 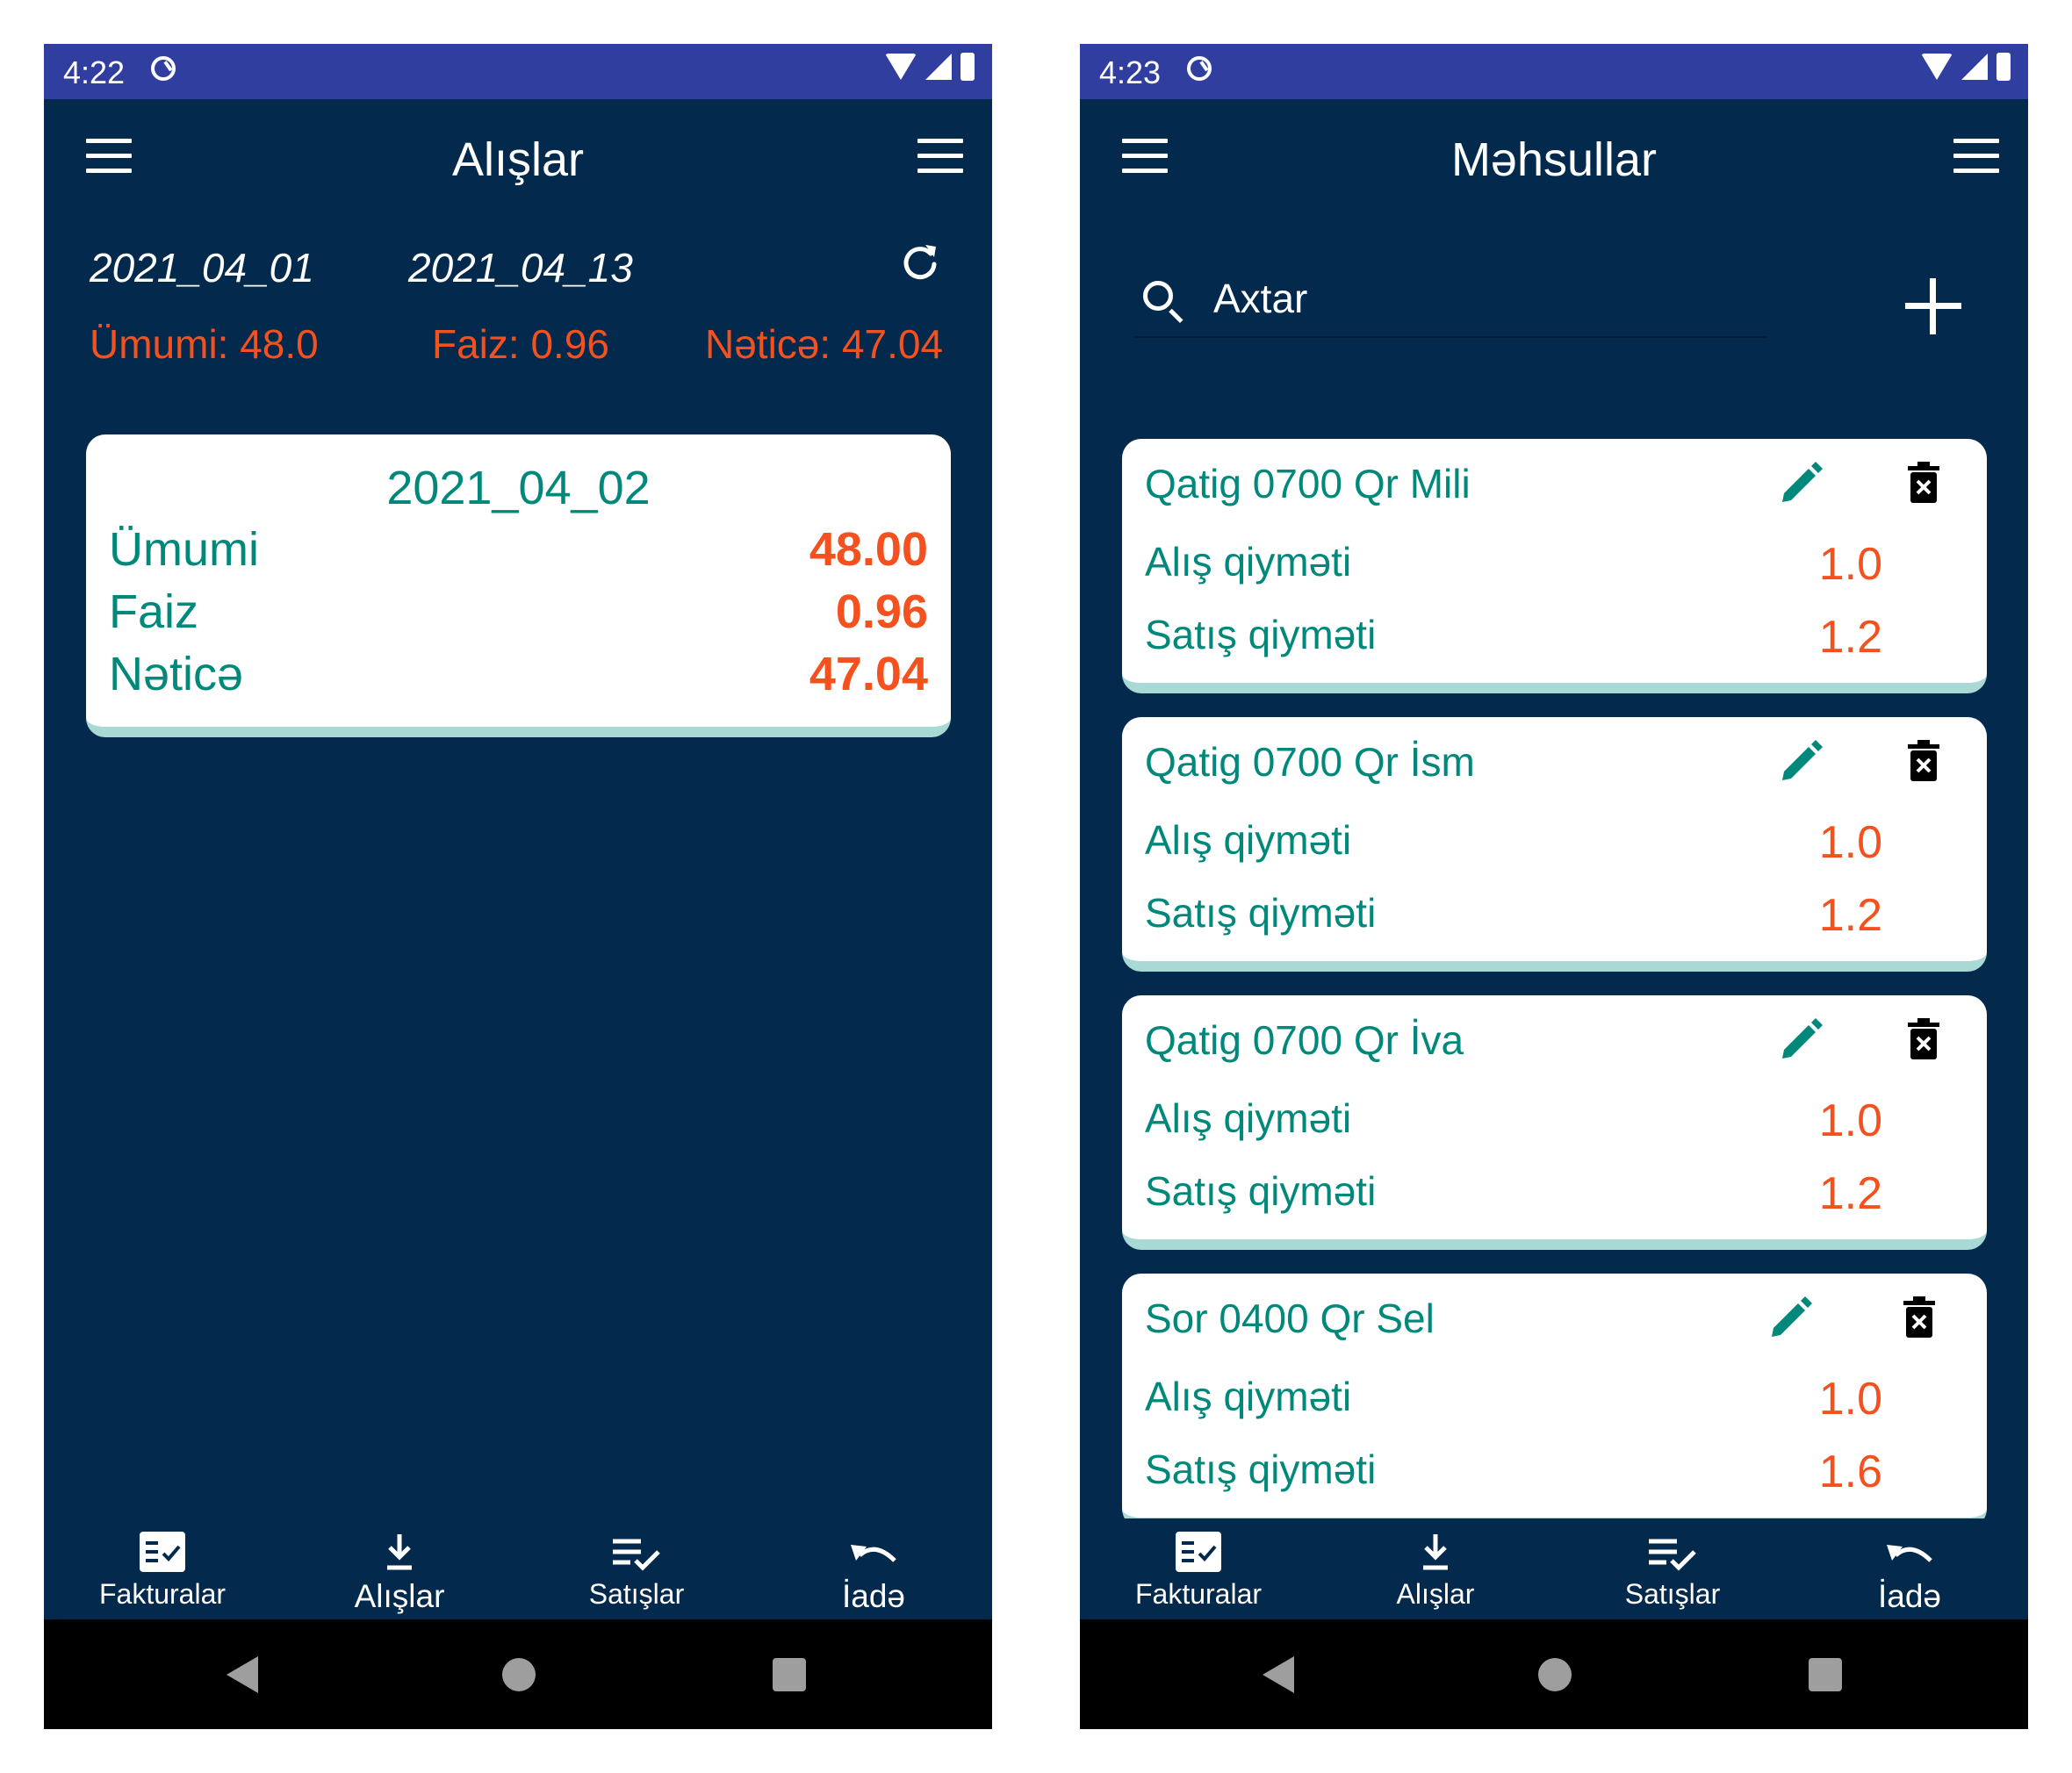 I want to click on summary-total: Ümumi: 48.0, so click(x=204, y=344).